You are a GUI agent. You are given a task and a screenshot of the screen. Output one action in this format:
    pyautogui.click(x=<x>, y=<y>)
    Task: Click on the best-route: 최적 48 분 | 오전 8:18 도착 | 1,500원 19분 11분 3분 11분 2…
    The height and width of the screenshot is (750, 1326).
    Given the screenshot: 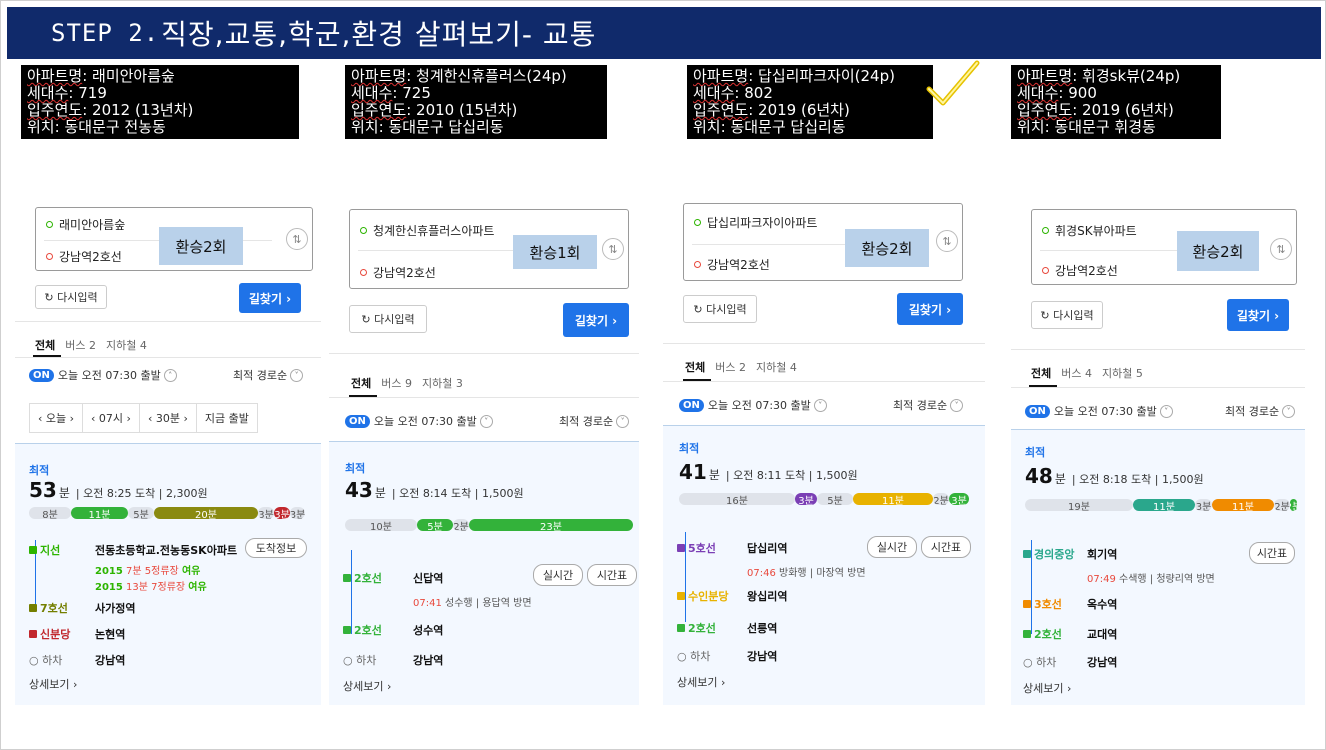 What is the action you would take?
    pyautogui.click(x=1158, y=567)
    